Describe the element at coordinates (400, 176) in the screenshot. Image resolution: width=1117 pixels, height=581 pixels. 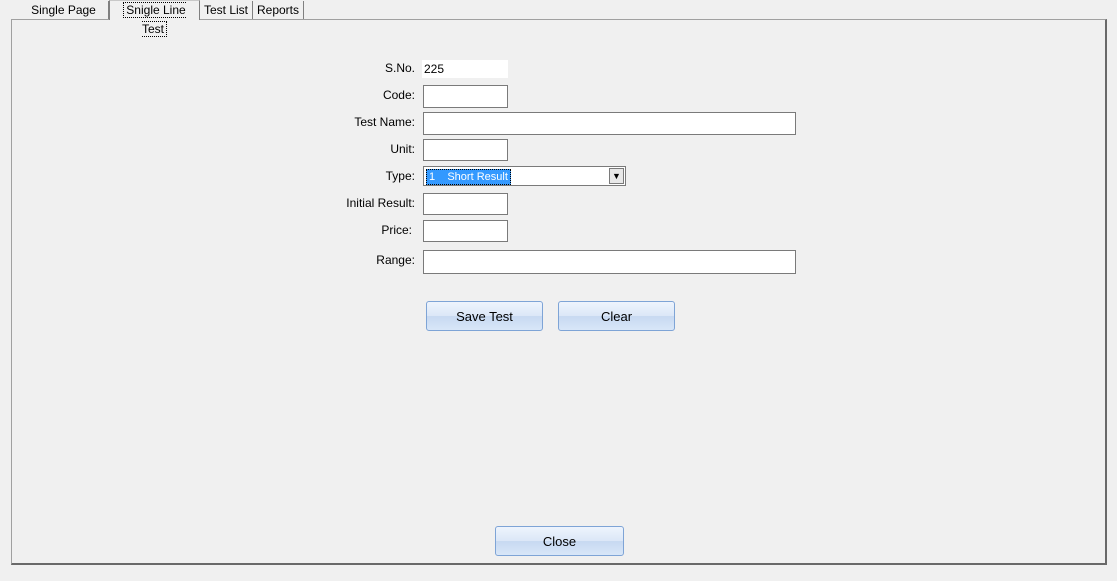
I see `type-label: Type:` at that location.